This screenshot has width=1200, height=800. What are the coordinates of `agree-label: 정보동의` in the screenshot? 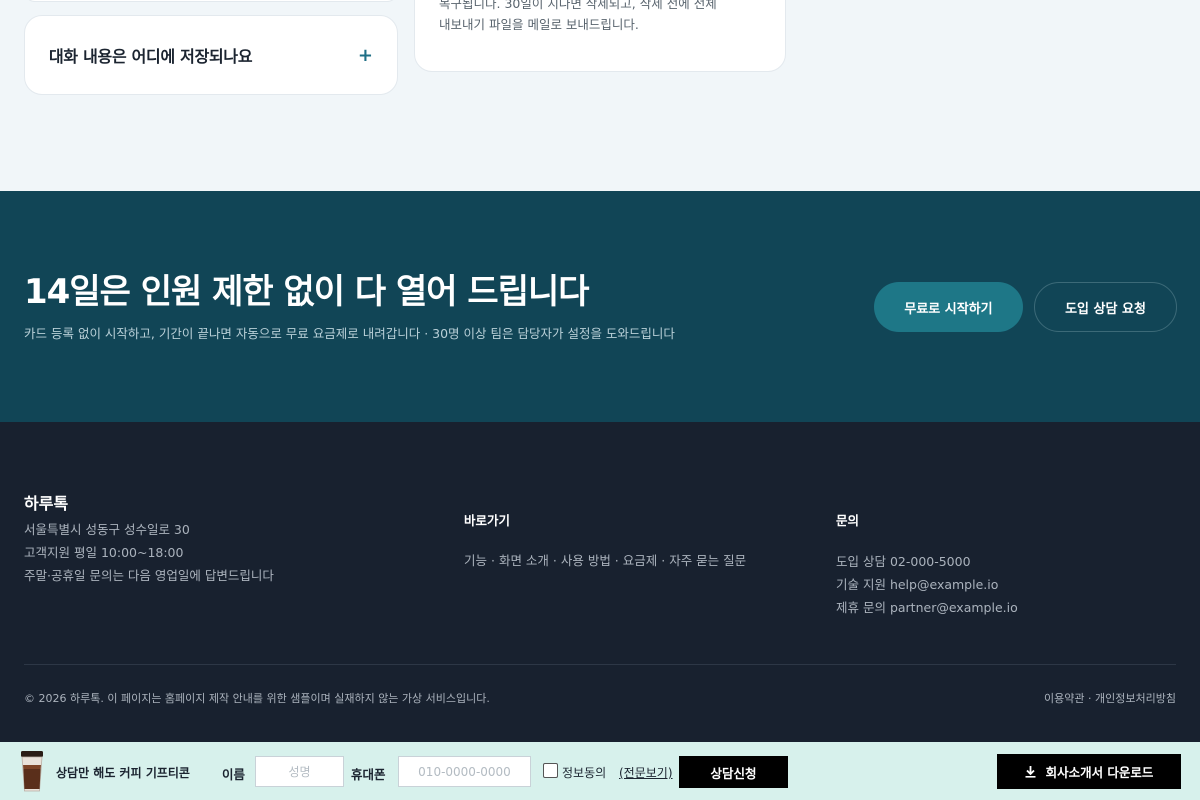 It's located at (584, 773).